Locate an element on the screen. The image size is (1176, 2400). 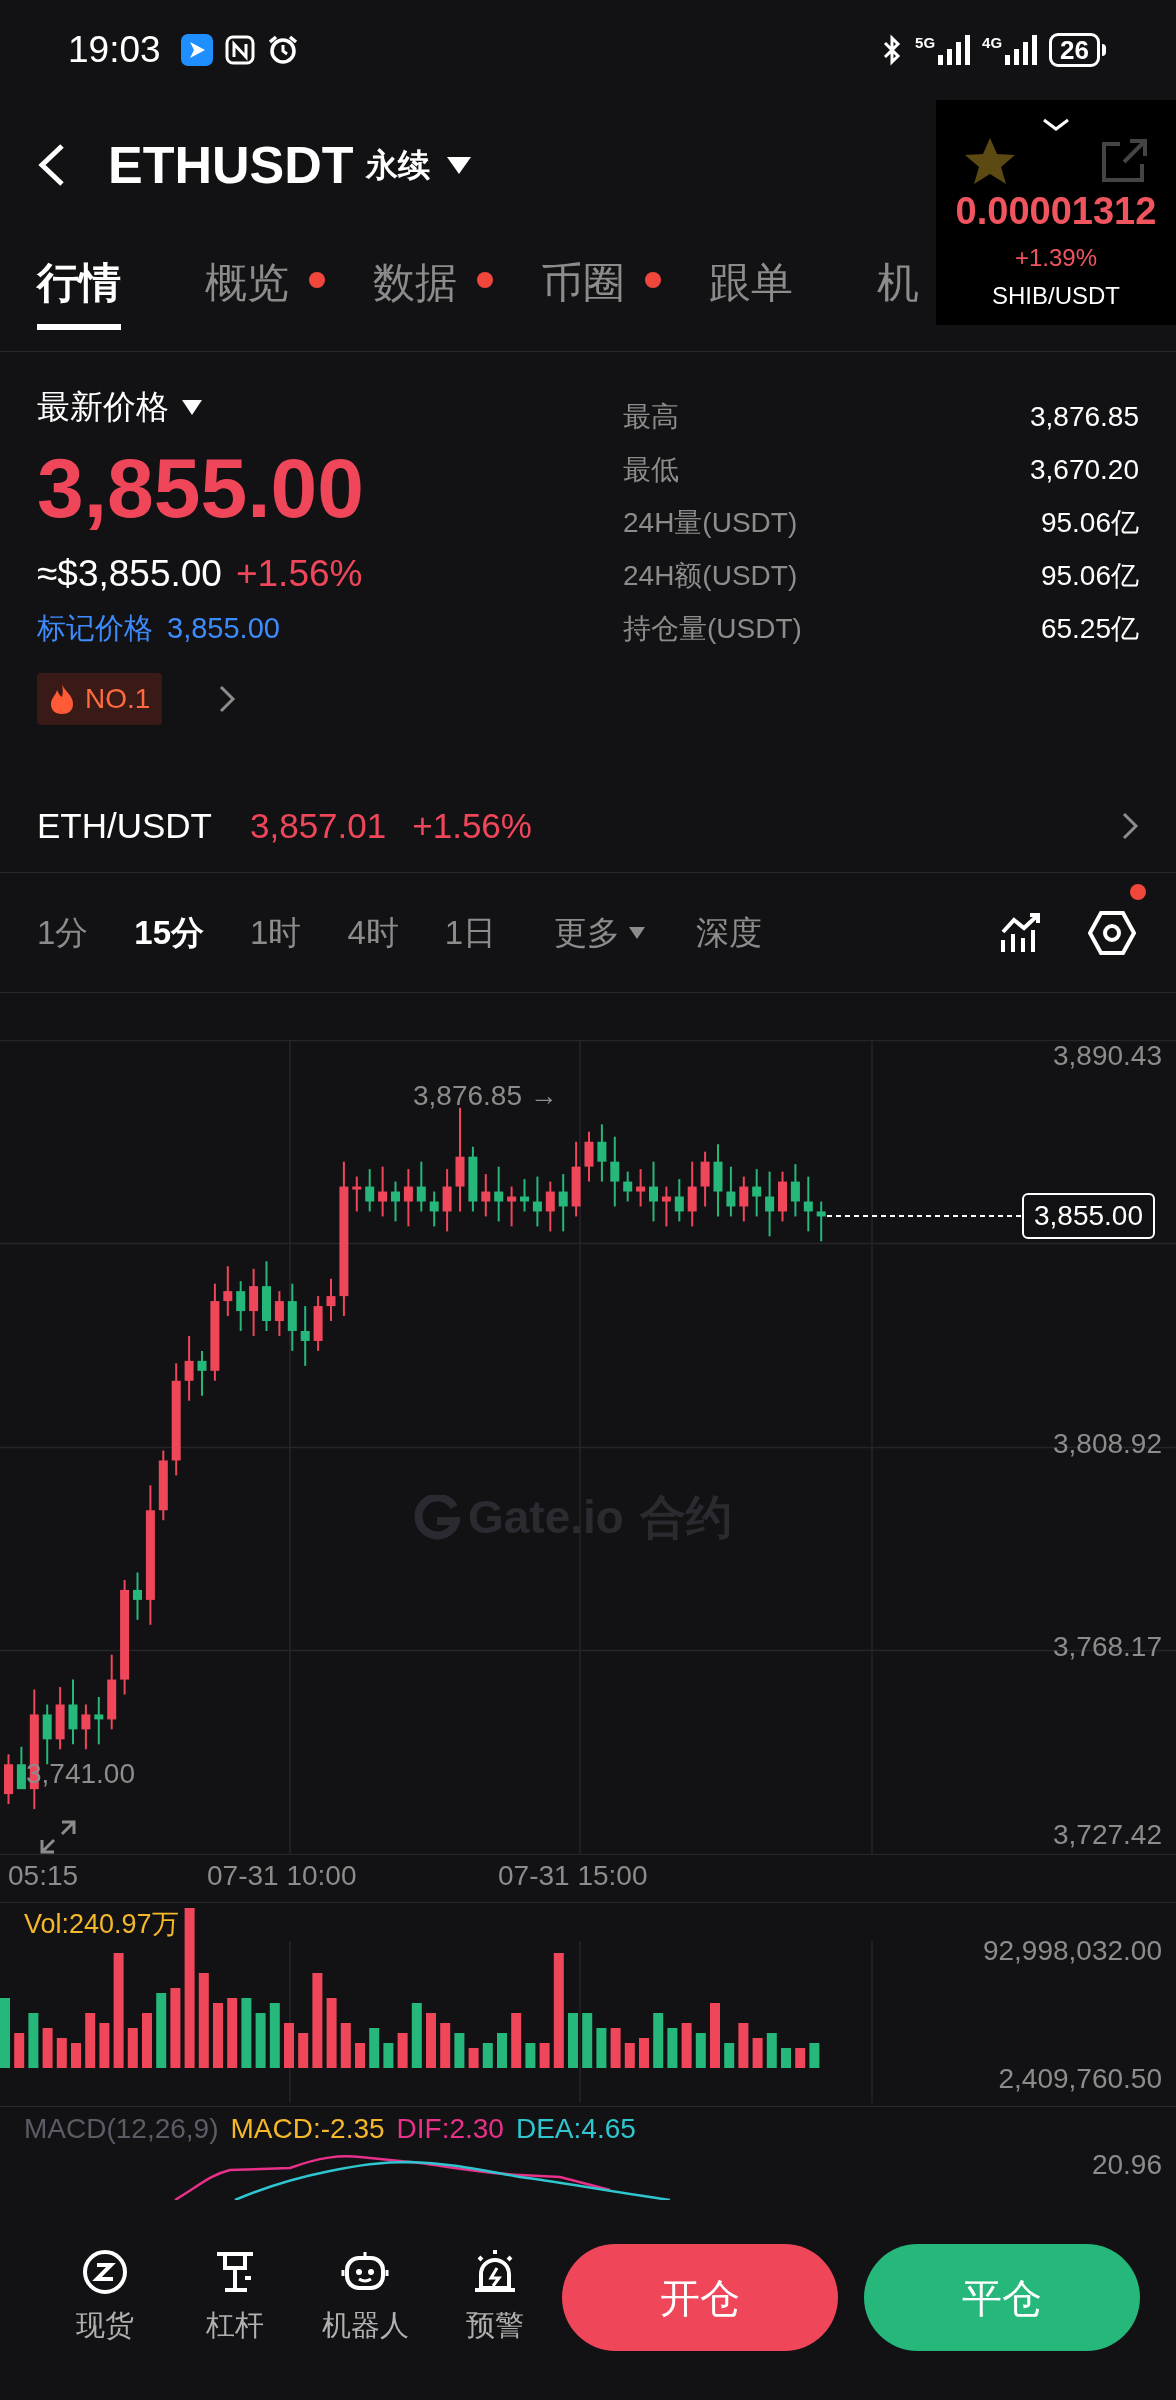
nav-button: 预警 is located at coordinates (495, 2297).